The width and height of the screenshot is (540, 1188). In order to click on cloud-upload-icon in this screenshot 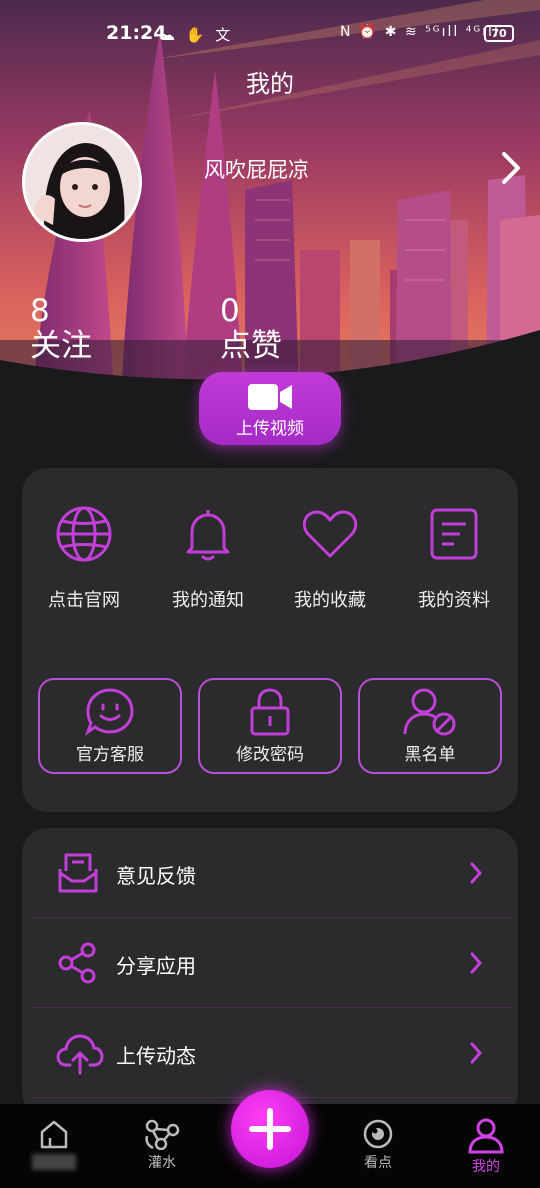, I will do `click(80, 1054)`.